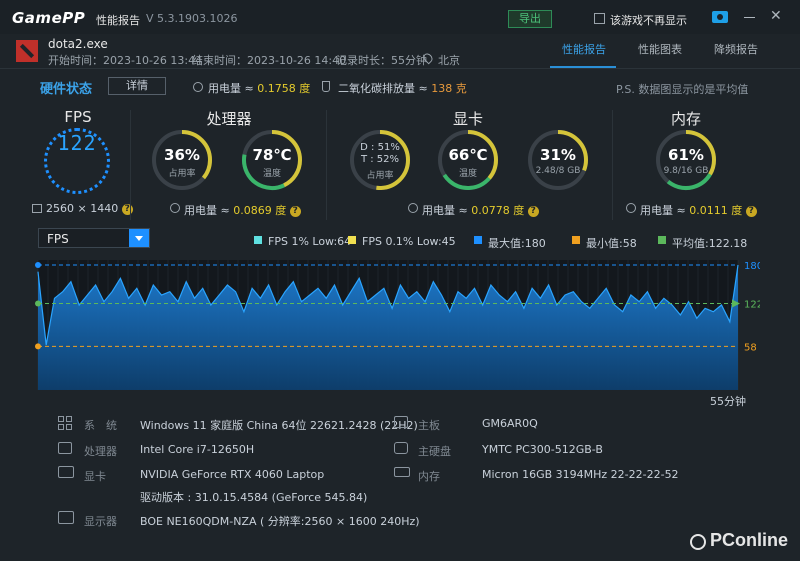 The width and height of the screenshot is (800, 561). Describe the element at coordinates (599, 18) in the screenshot. I see `no-show-checkbox` at that location.